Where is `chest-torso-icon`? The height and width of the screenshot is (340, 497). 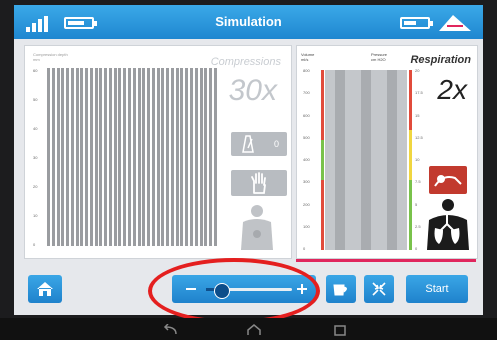
chest-torso-icon is located at coordinates (257, 227).